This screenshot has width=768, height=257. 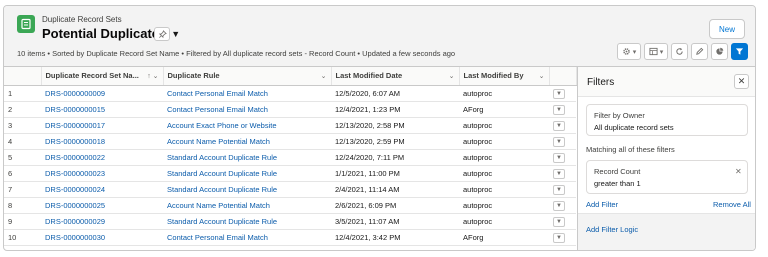 I want to click on list-settings-button: ▾, so click(x=629, y=51).